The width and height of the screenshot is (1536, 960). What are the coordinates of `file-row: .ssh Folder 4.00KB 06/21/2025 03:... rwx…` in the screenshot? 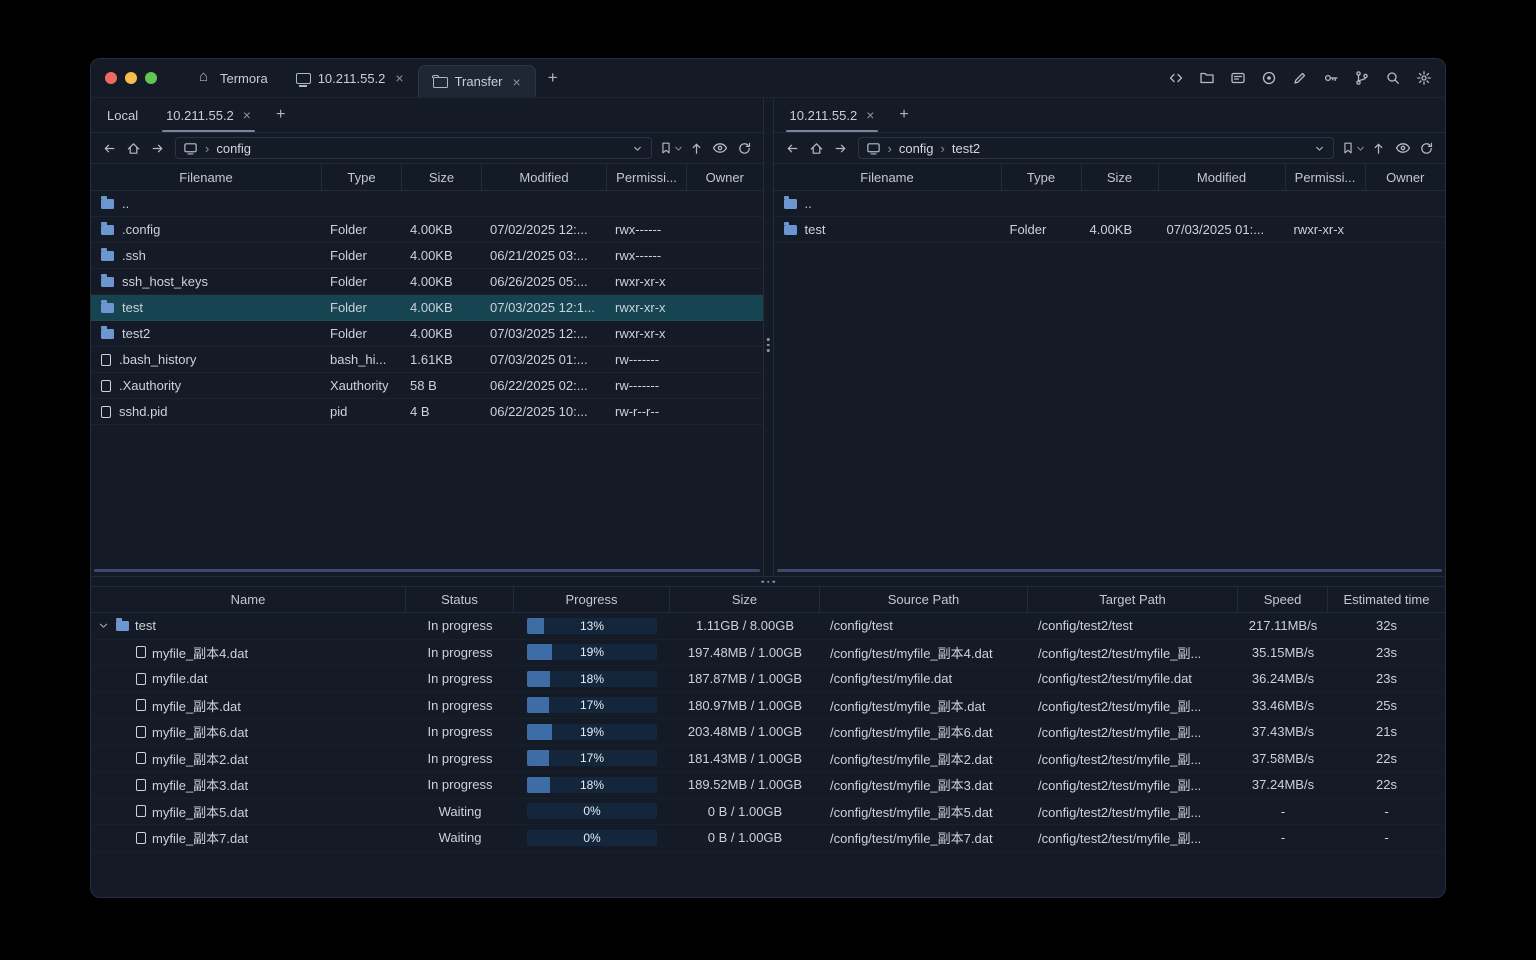 It's located at (427, 256).